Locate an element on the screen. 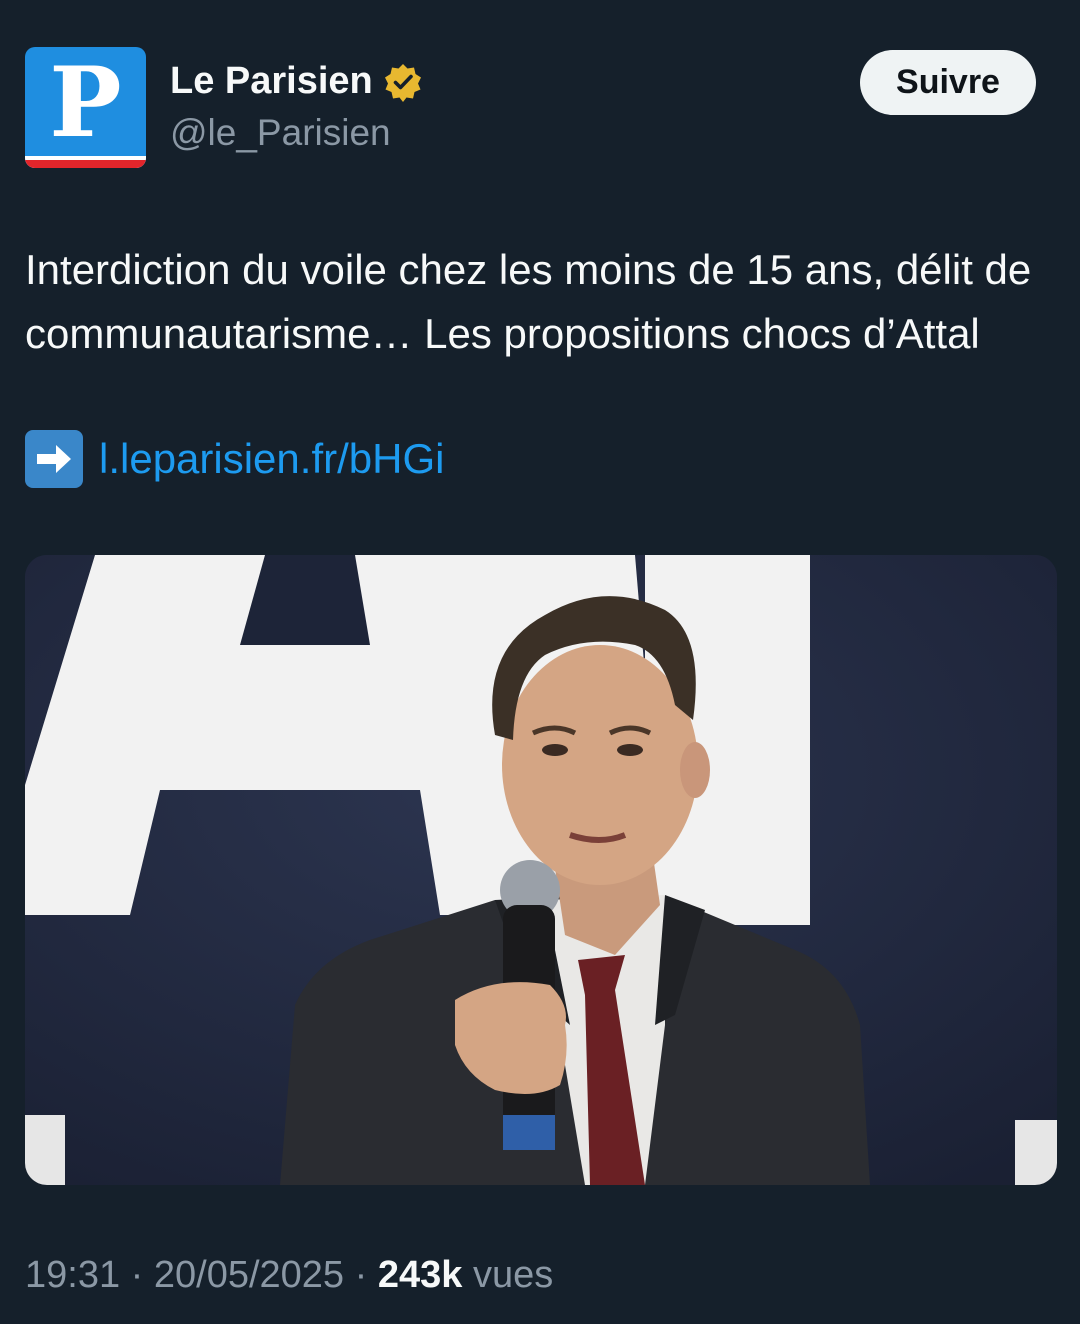 The height and width of the screenshot is (1324, 1080). tweet-link-row: l.leparisien.fr/bHGi is located at coordinates (234, 459).